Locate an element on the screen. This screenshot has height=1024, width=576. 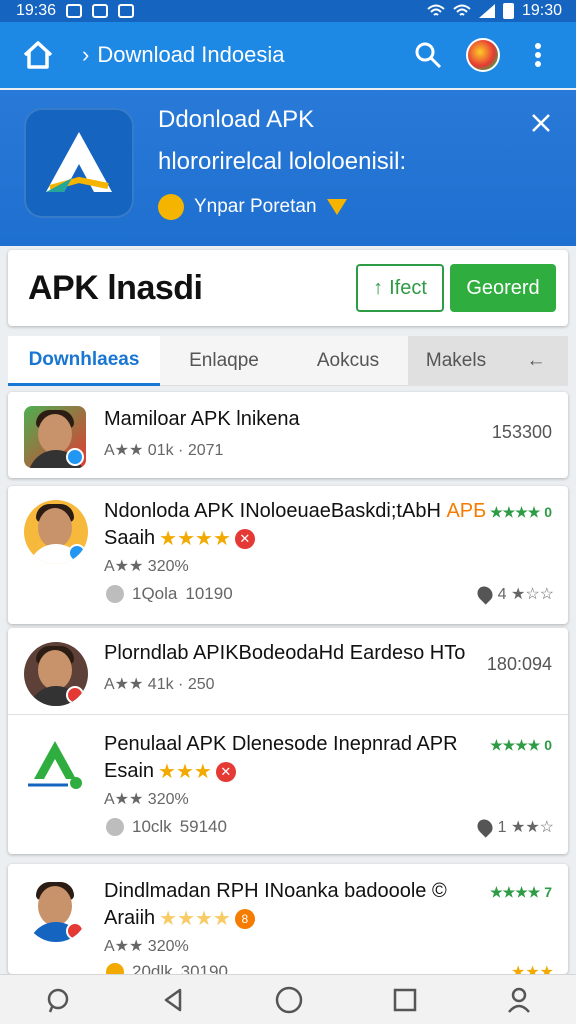
arrow-icon is located at coordinates (336, 207).